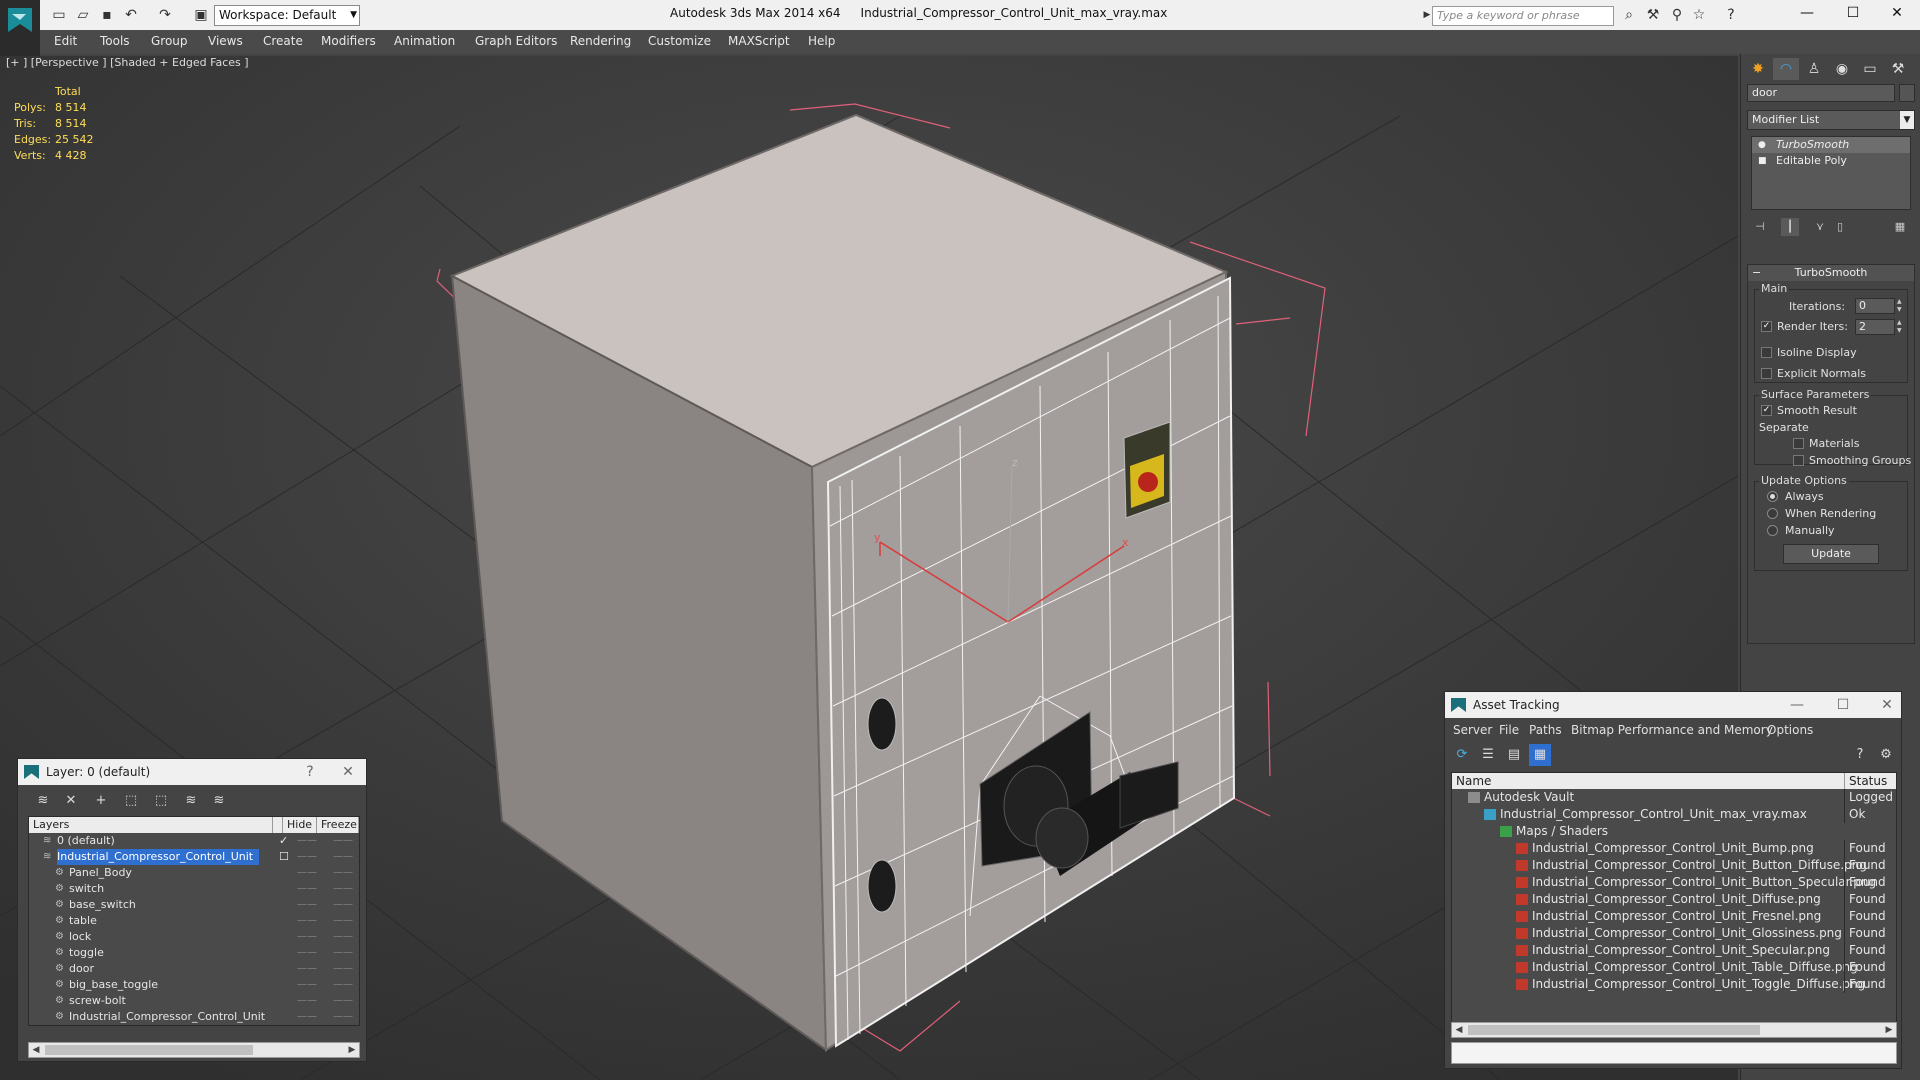 Image resolution: width=1920 pixels, height=1080 pixels. Describe the element at coordinates (1886, 755) in the screenshot. I see `vault-settings-icon: ⚙` at that location.